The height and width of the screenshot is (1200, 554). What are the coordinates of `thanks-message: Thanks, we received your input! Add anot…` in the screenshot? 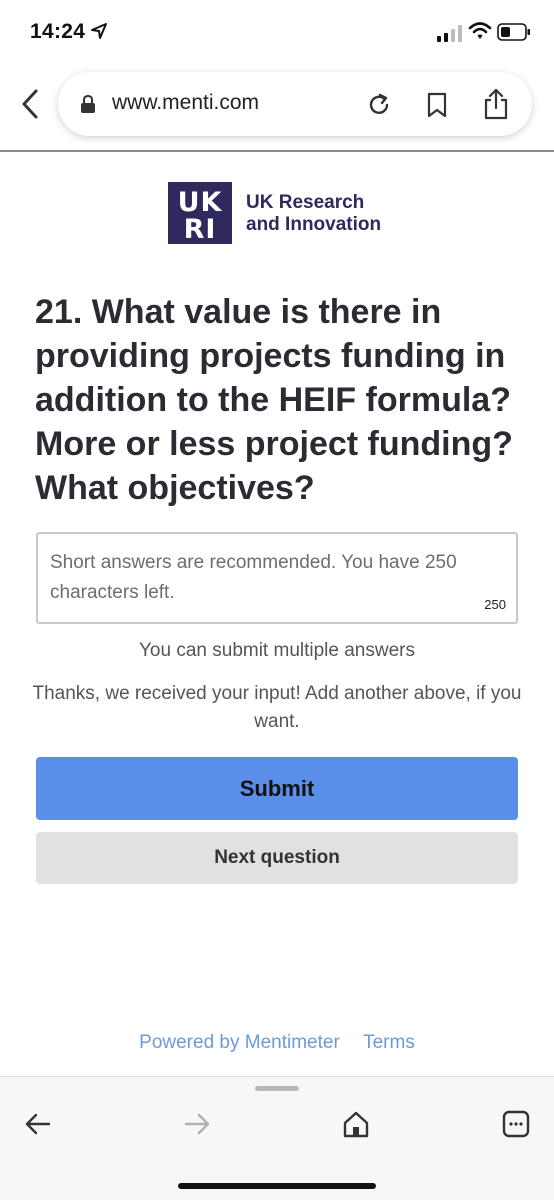 It's located at (277, 707).